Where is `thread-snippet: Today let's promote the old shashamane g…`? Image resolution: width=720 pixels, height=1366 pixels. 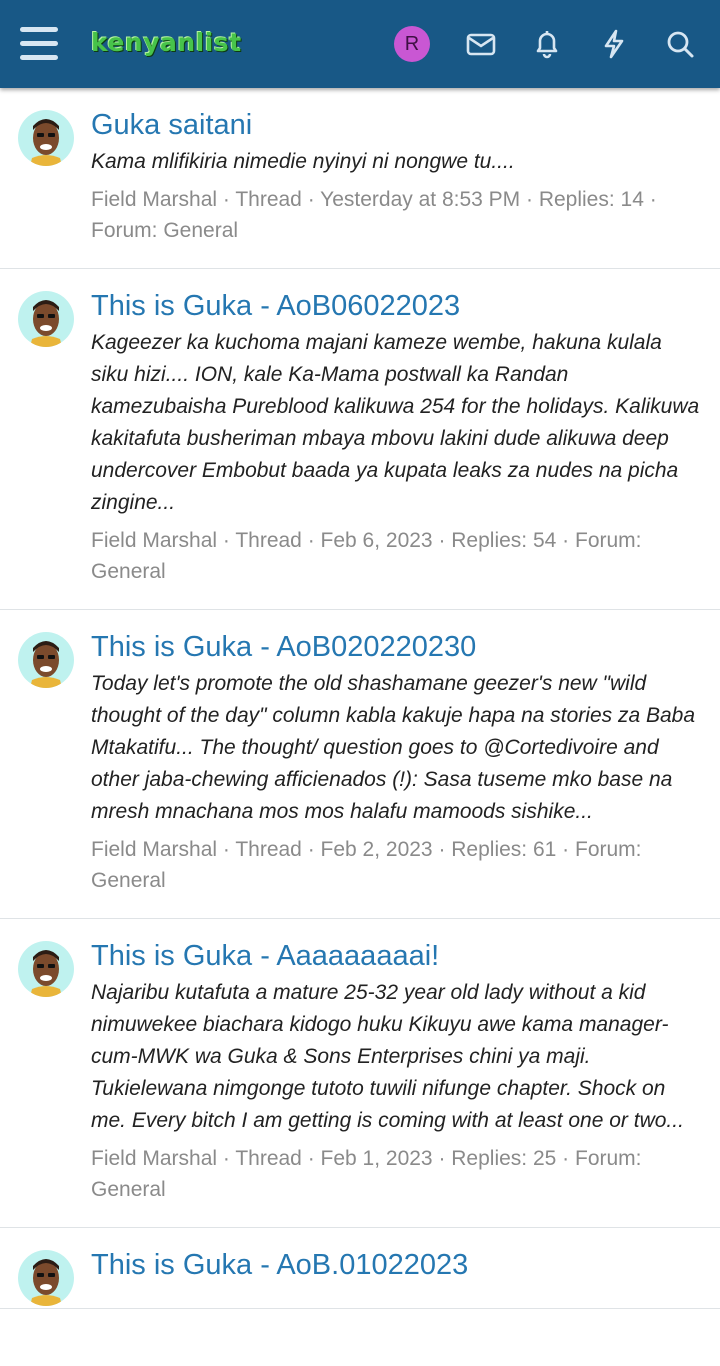 thread-snippet: Today let's promote the old shashamane g… is located at coordinates (393, 747).